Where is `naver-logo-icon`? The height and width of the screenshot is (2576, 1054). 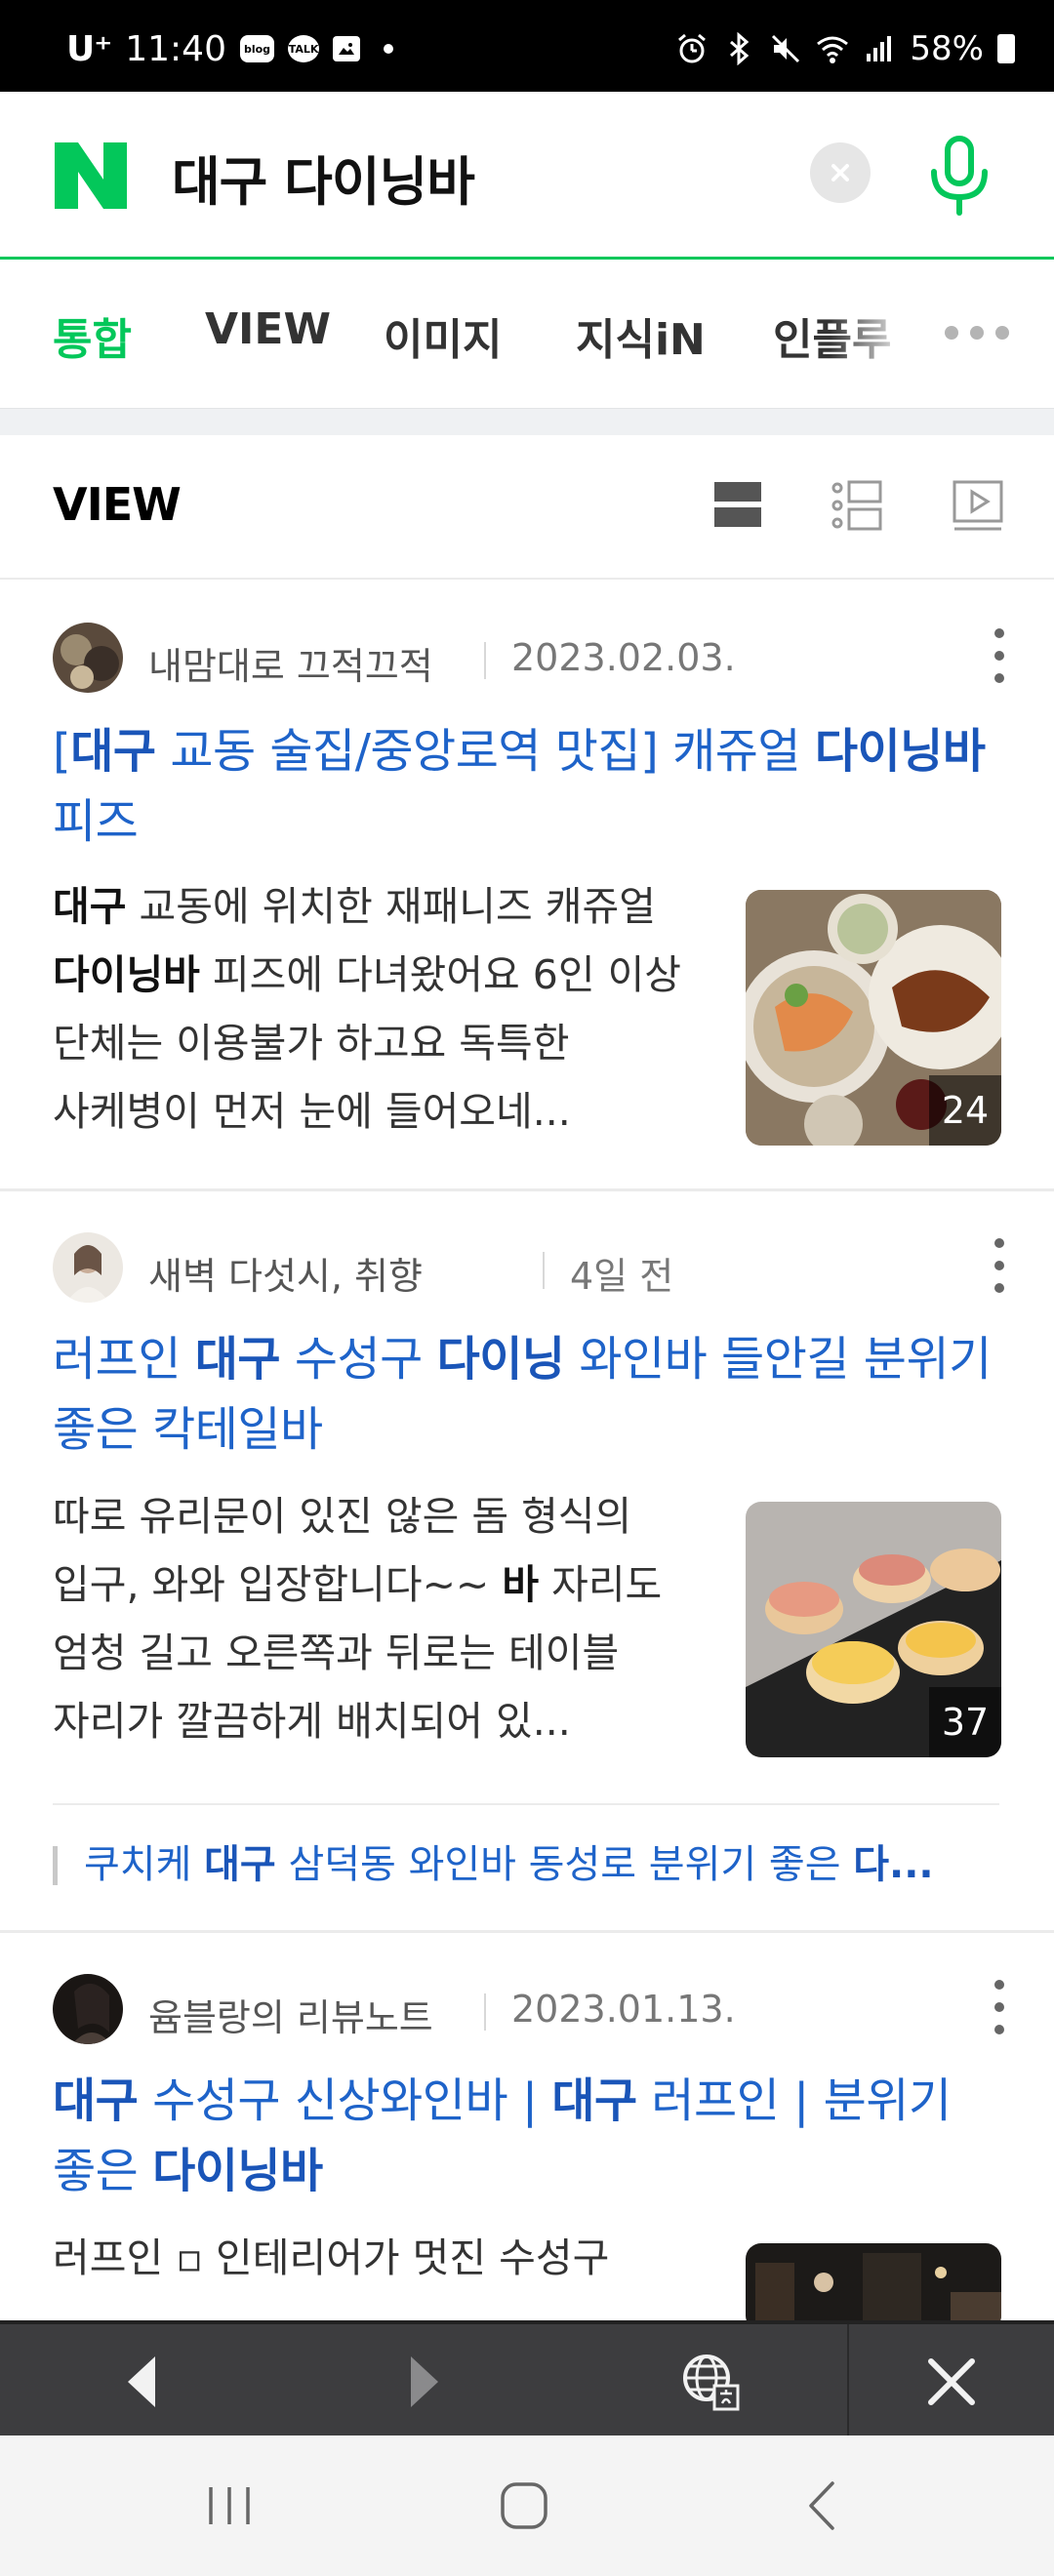 naver-logo-icon is located at coordinates (91, 175).